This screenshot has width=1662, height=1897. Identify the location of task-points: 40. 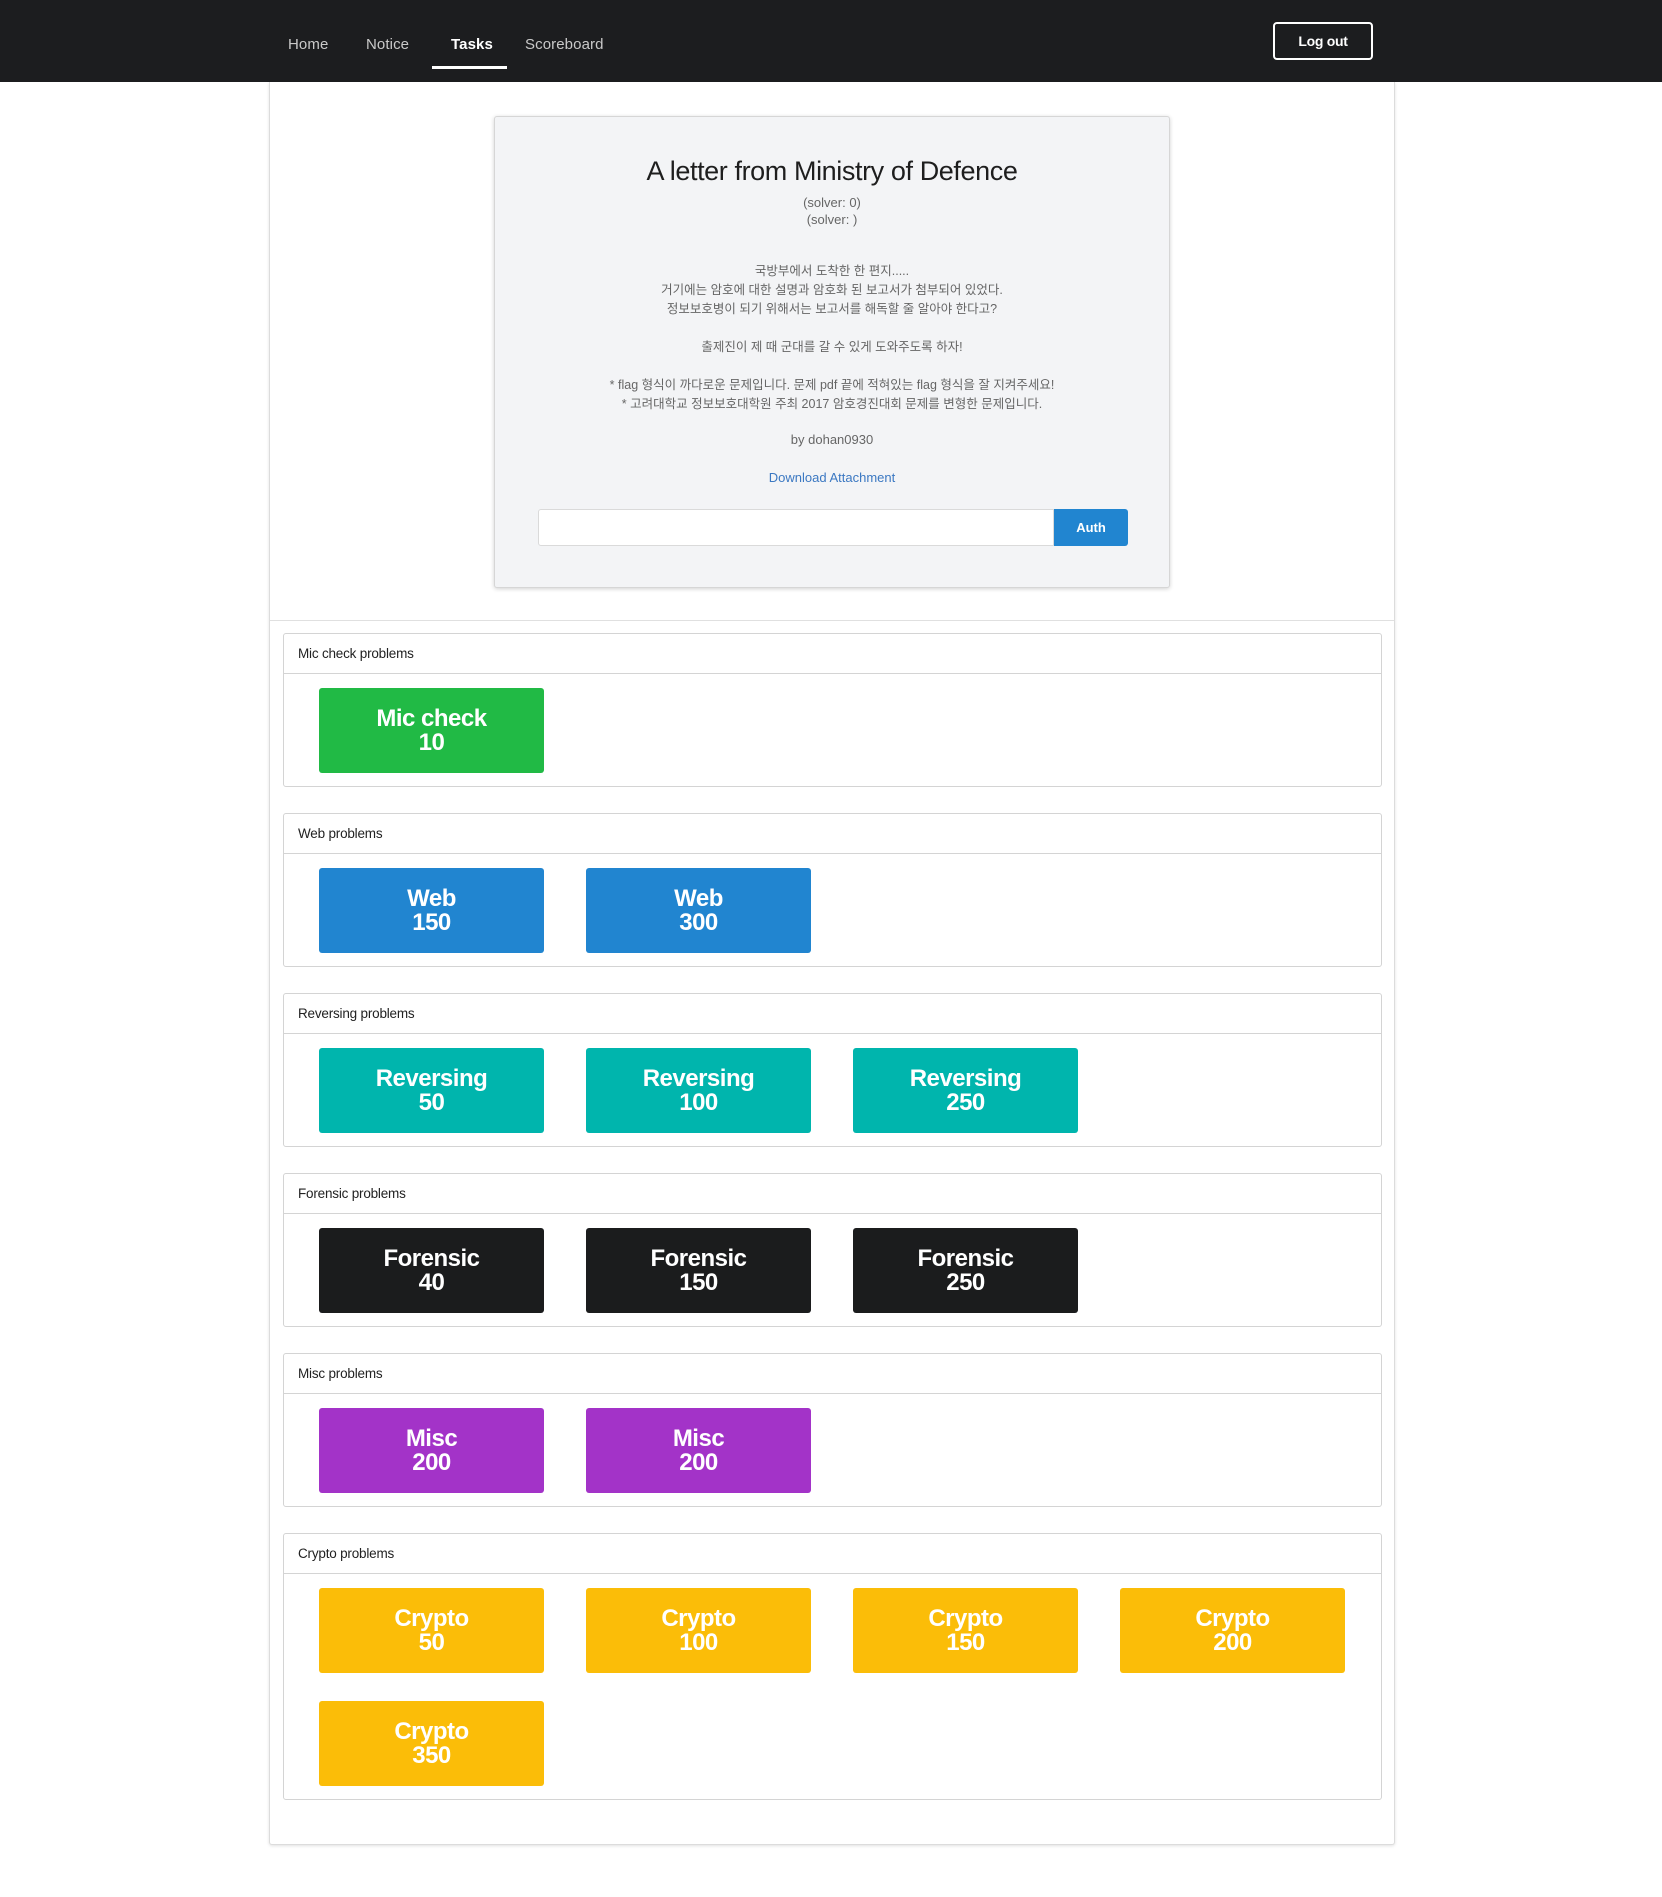
(431, 1282).